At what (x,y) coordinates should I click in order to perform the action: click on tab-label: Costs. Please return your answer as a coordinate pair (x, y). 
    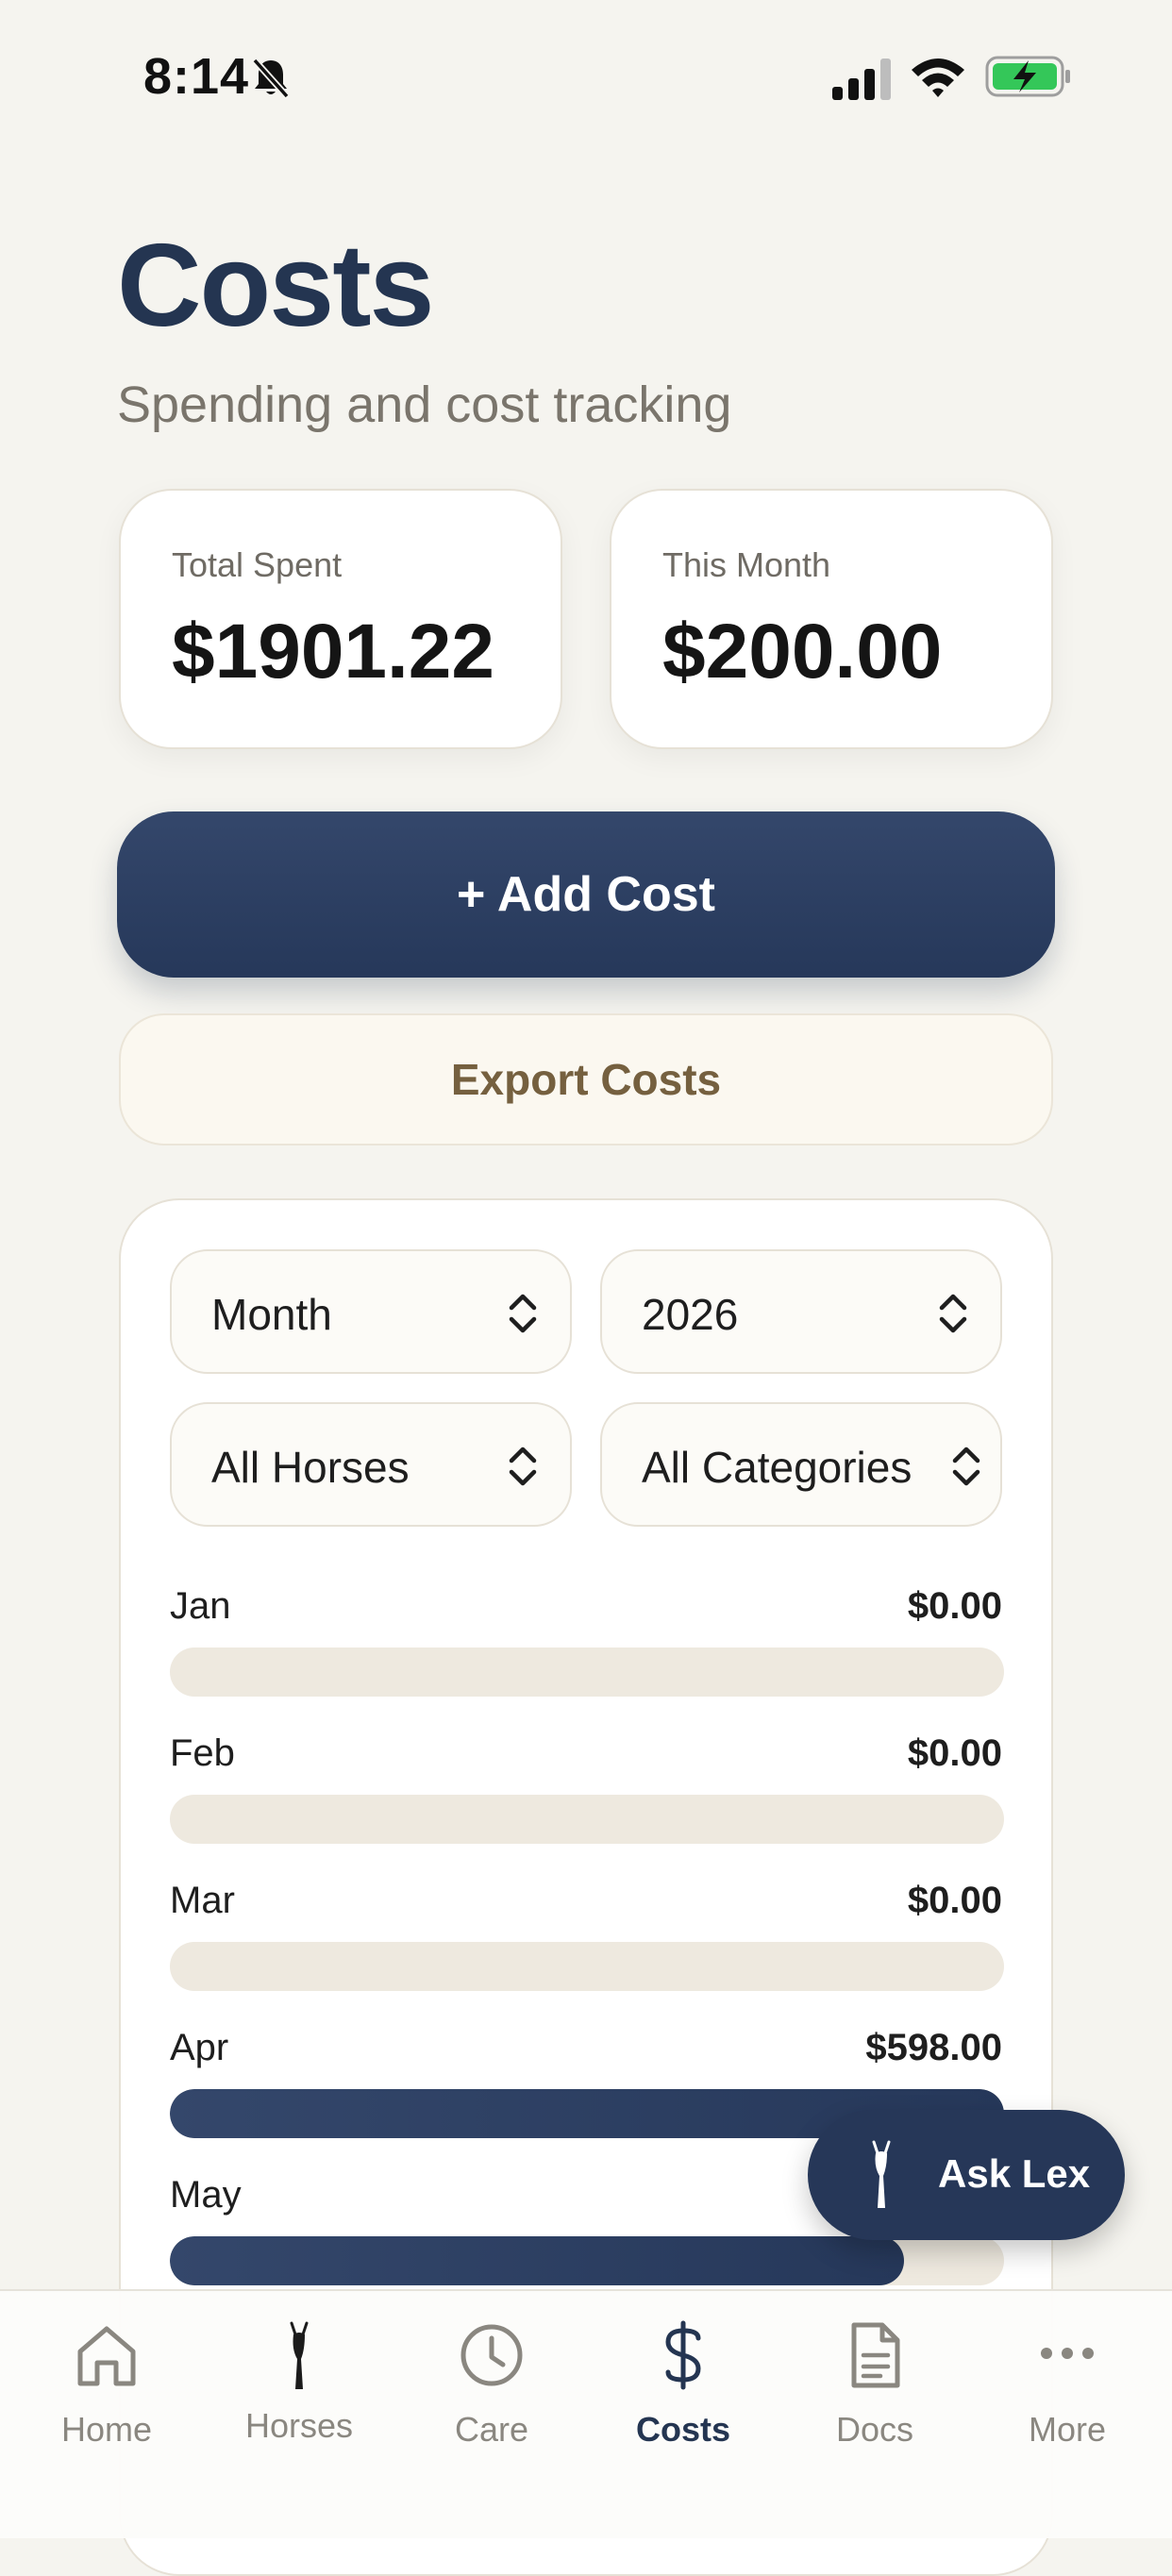
    Looking at the image, I should click on (683, 2429).